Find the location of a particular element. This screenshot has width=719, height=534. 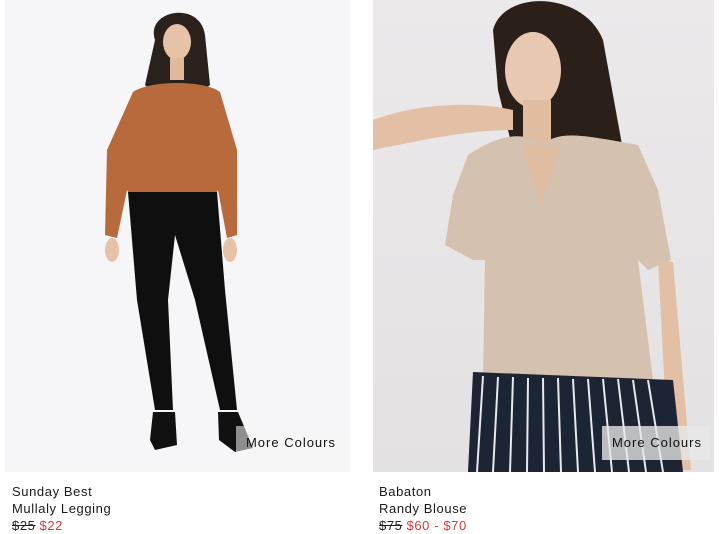

product-info: Babaton Randy Blouse $75 $60 - $70 is located at coordinates (543, 503).